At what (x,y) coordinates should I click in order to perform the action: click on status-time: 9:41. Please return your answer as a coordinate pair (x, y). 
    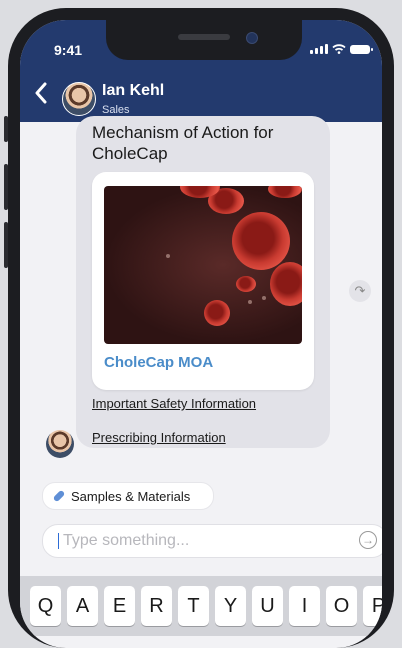
    Looking at the image, I should click on (68, 50).